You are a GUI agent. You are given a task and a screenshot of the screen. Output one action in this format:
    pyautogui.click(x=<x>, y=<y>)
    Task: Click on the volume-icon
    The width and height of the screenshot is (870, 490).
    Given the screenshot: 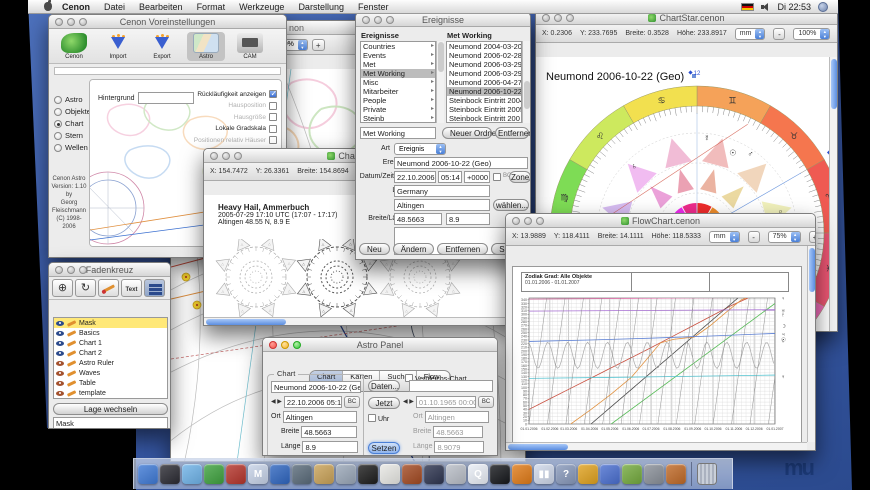 What is the action you would take?
    pyautogui.click(x=765, y=6)
    